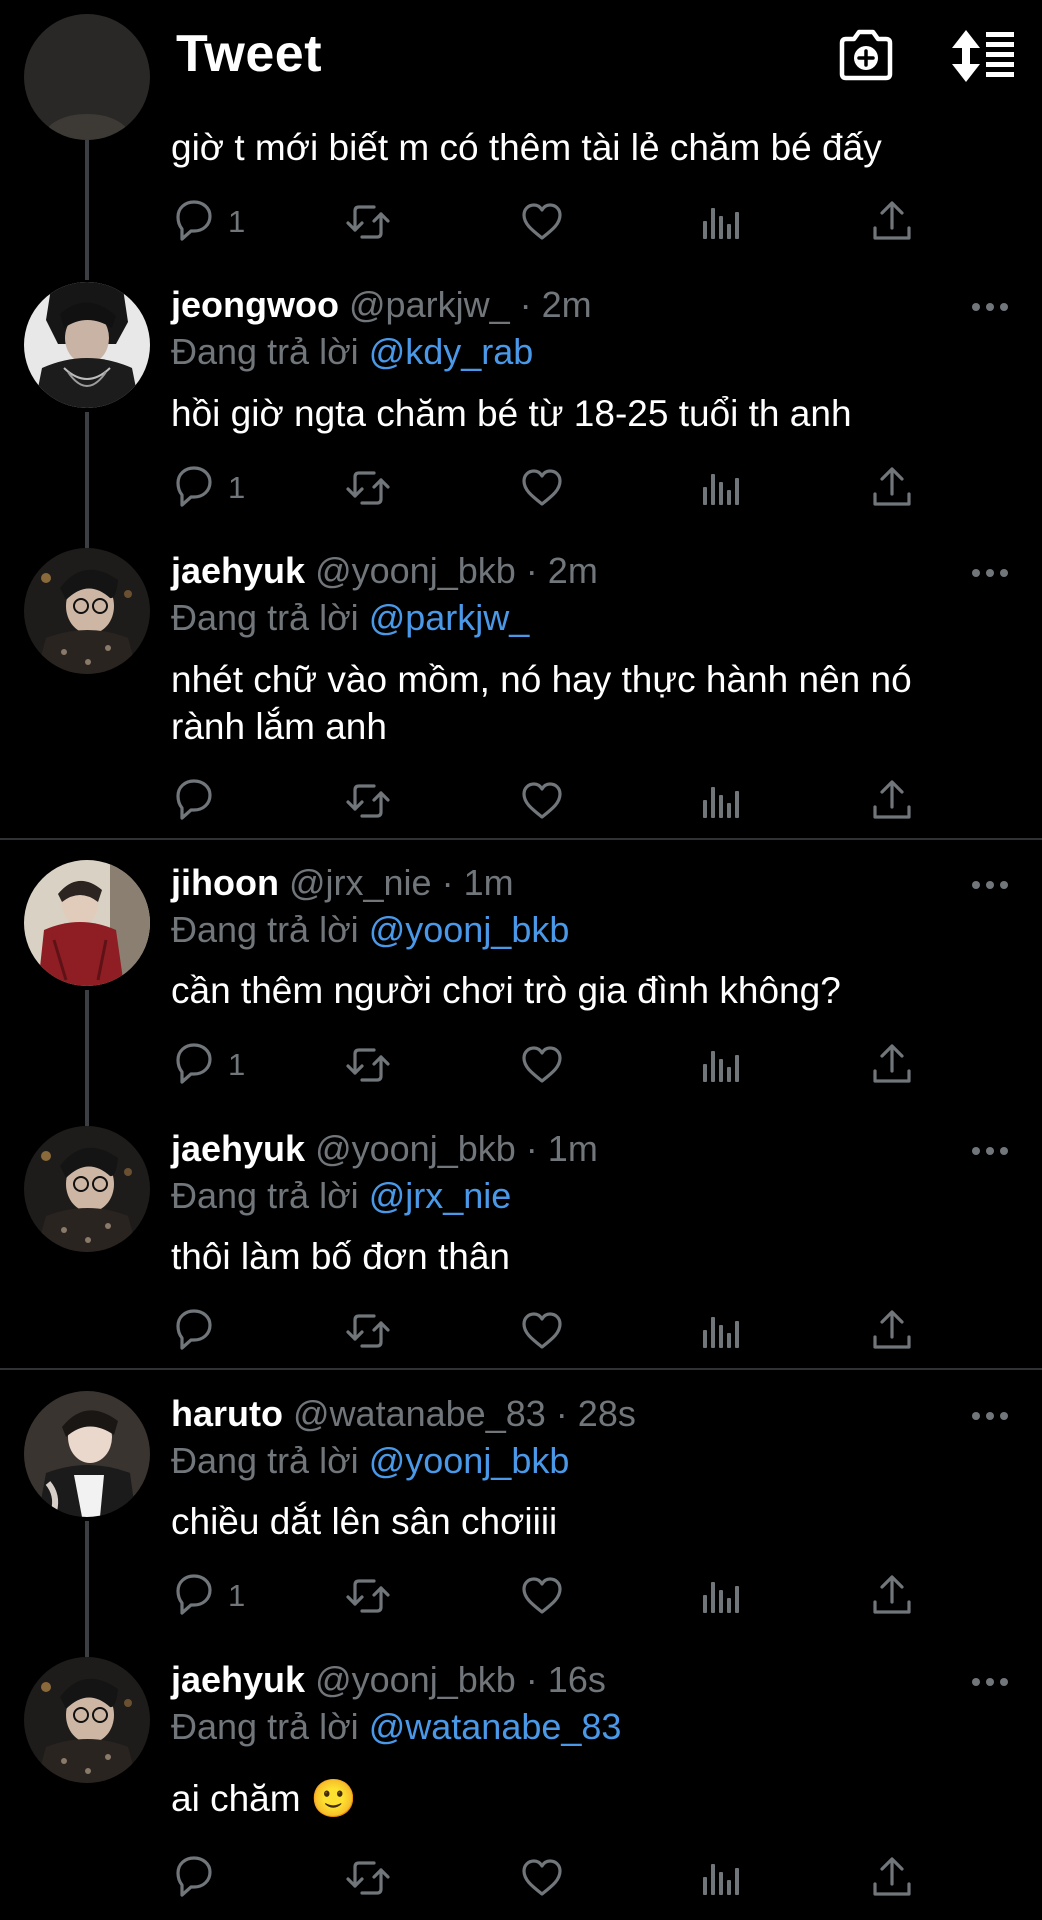  I want to click on avatar-image, so click(87, 1454).